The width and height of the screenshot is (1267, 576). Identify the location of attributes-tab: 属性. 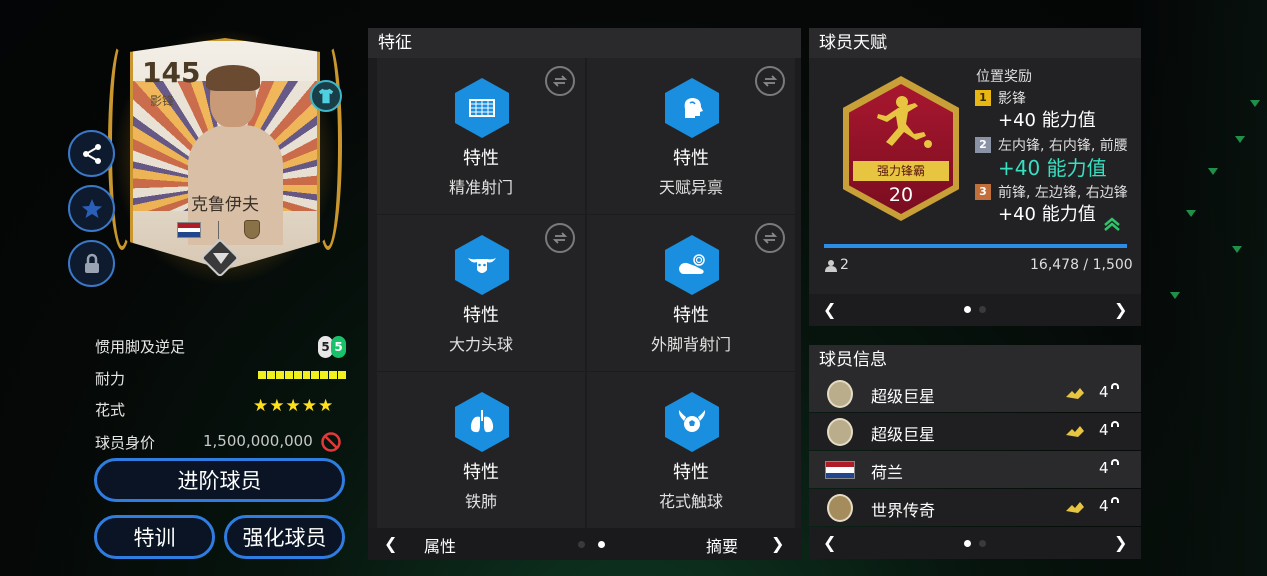
(440, 545).